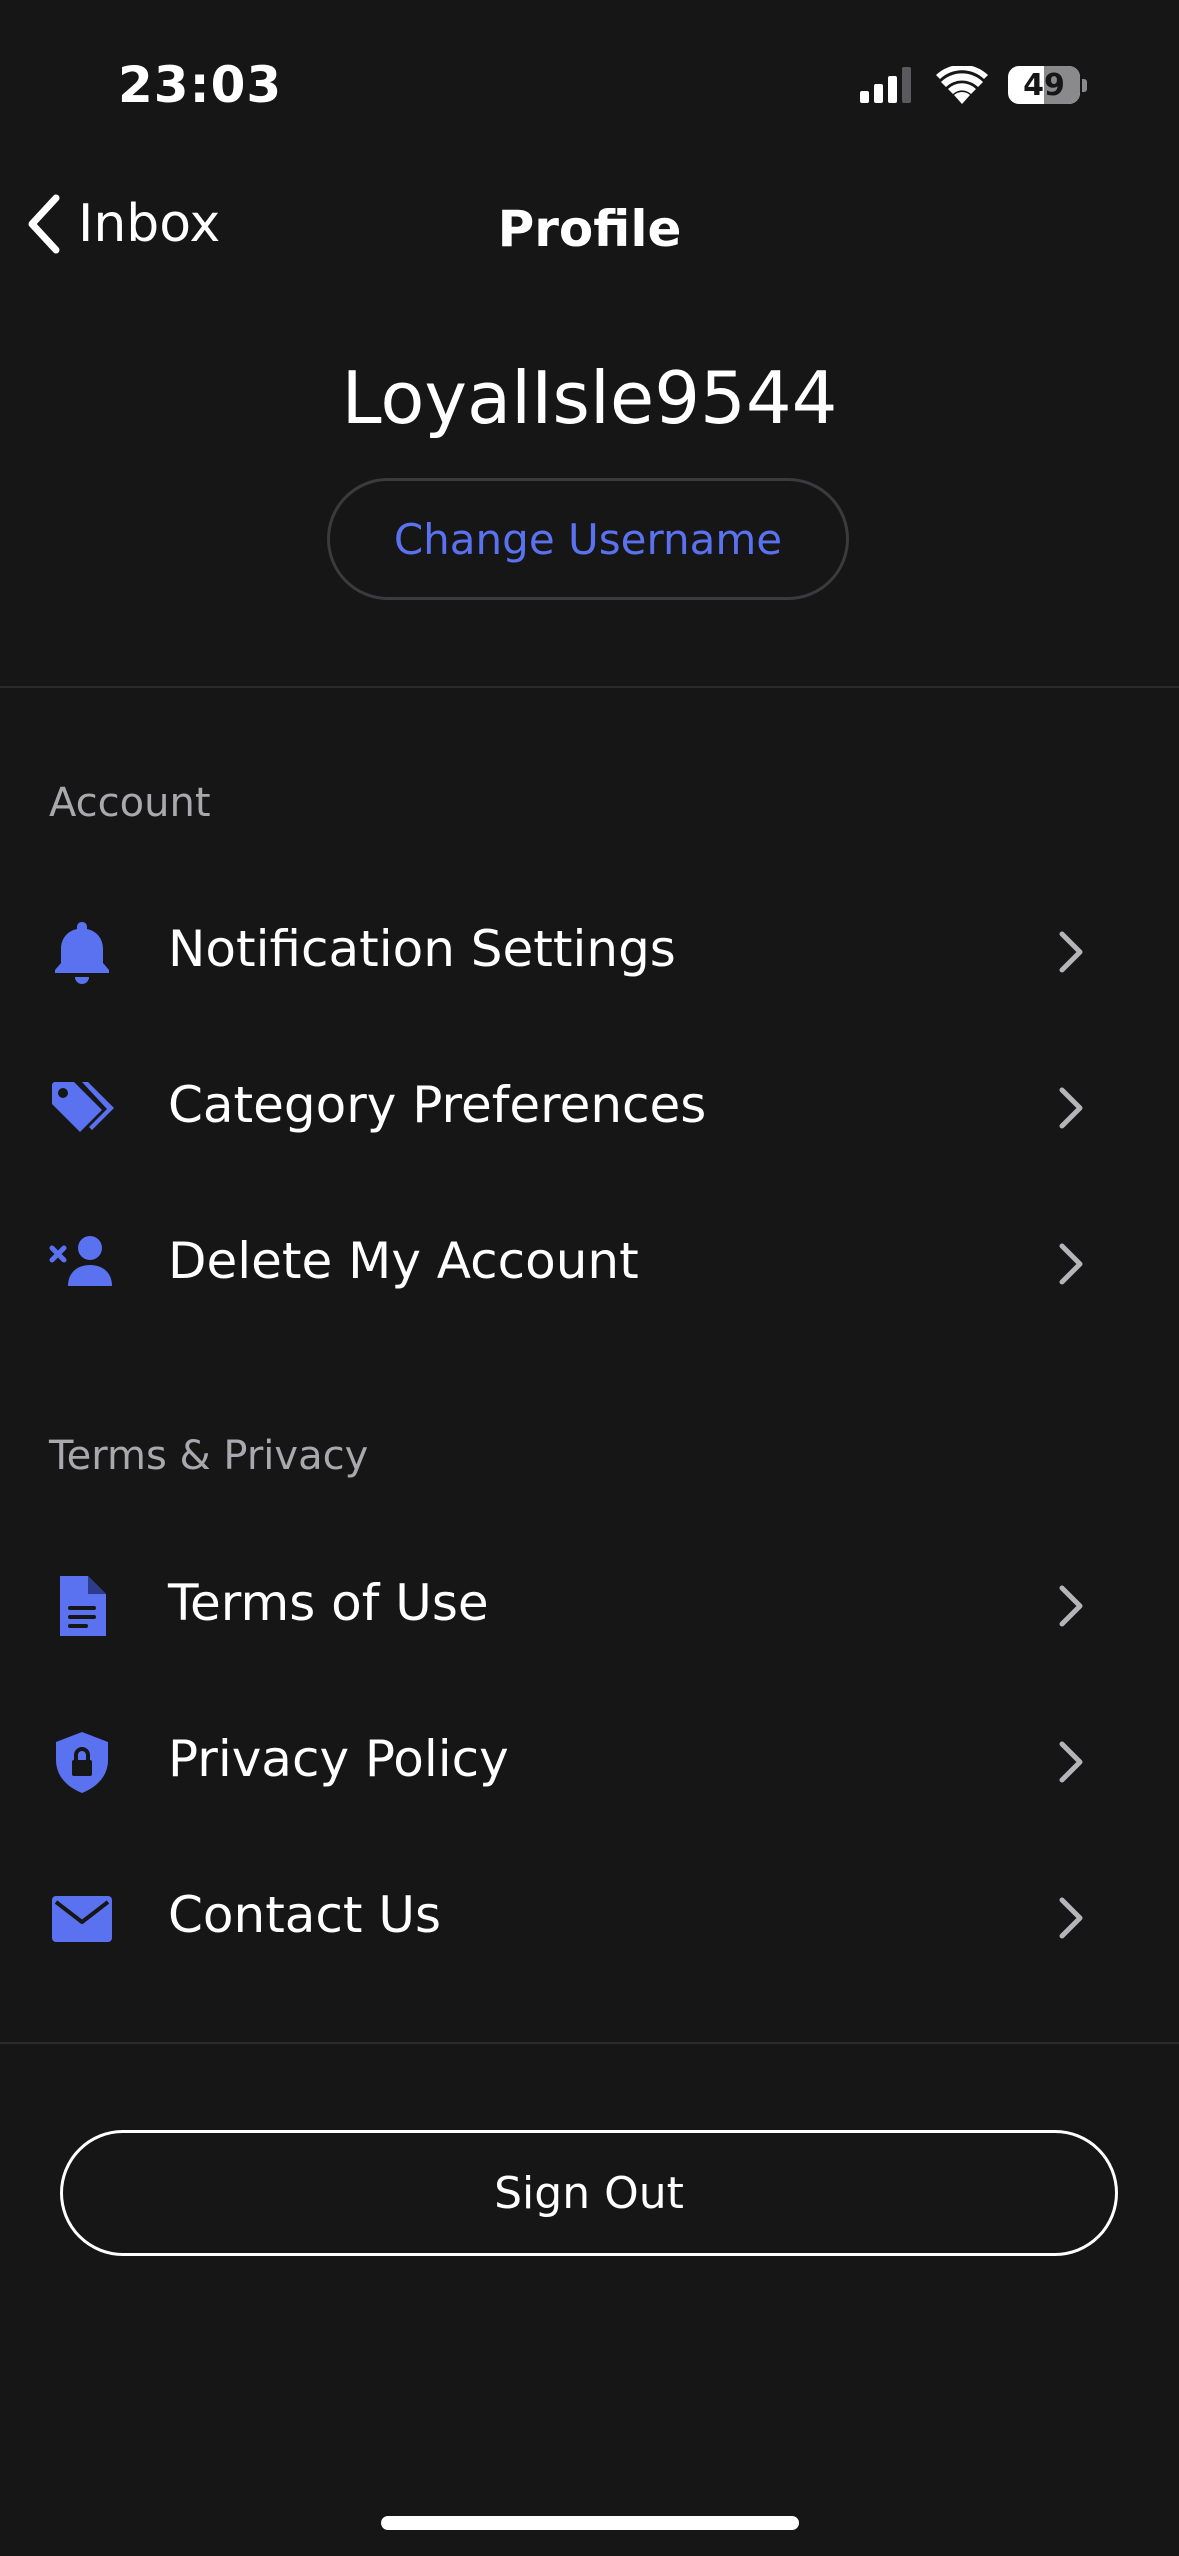  Describe the element at coordinates (200, 85) in the screenshot. I see `status-time: 23:03` at that location.